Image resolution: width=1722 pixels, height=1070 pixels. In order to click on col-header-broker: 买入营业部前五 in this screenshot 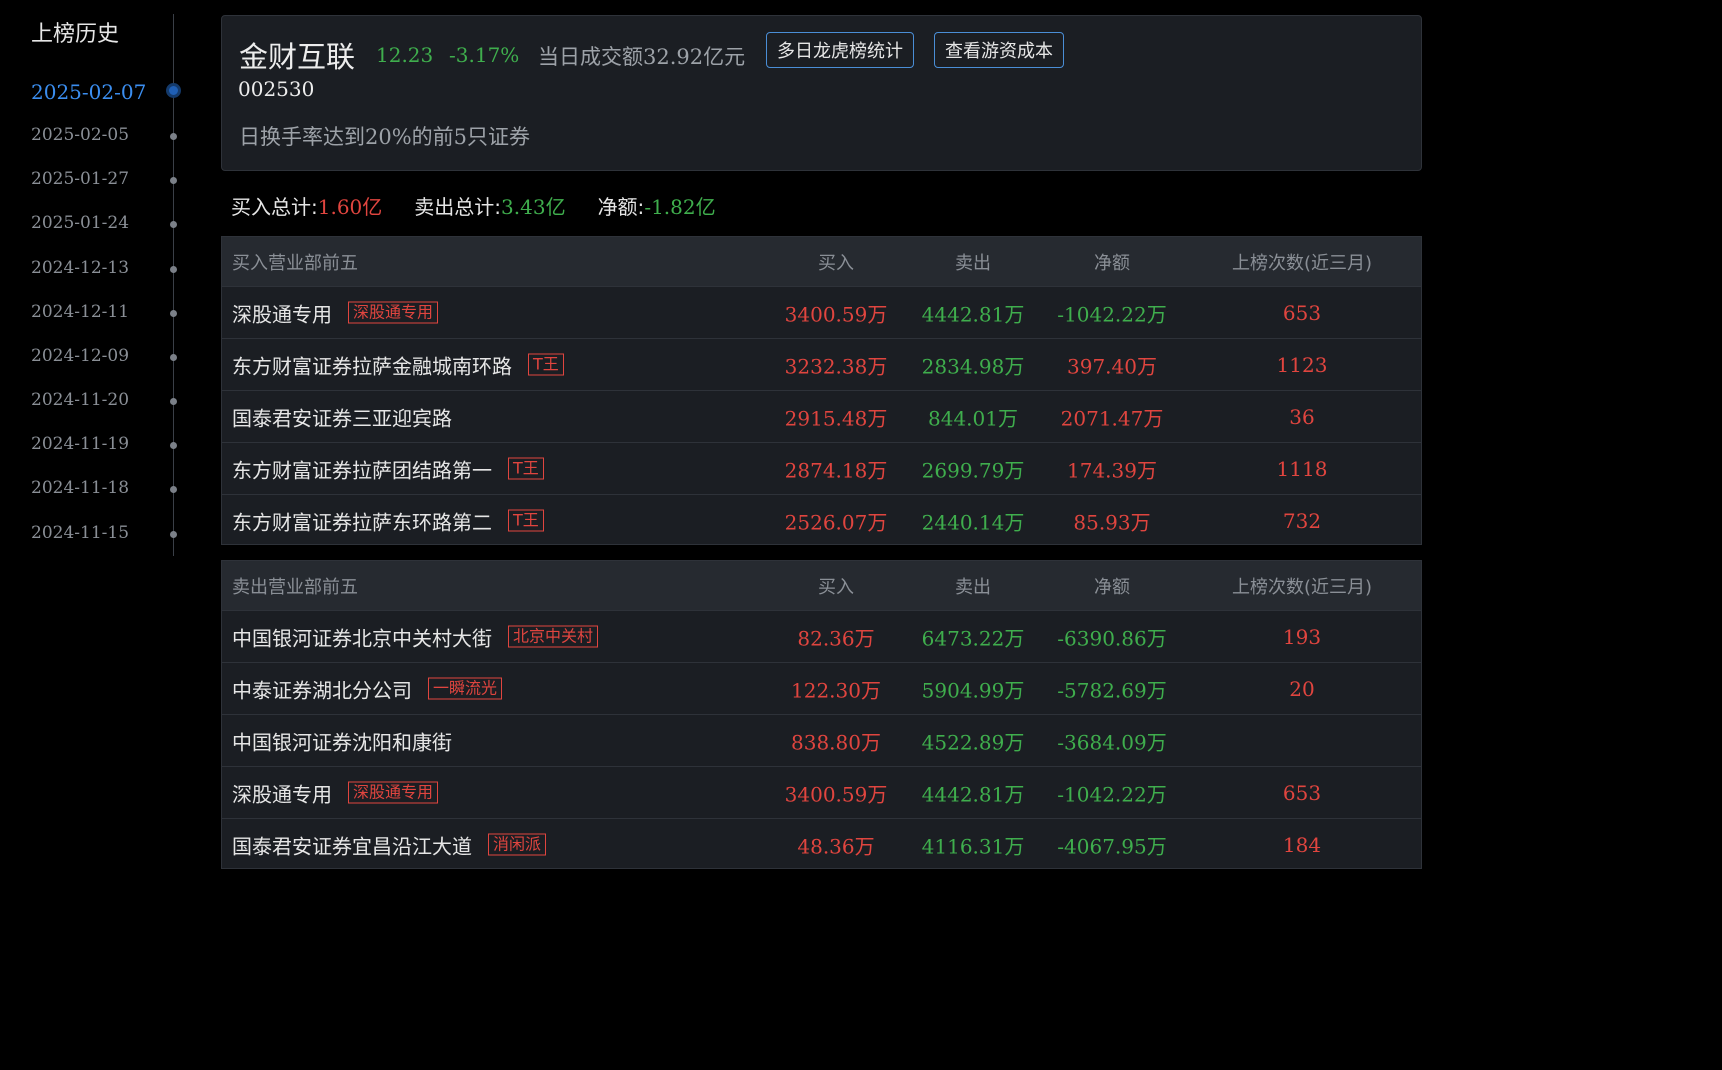, I will do `click(295, 263)`.